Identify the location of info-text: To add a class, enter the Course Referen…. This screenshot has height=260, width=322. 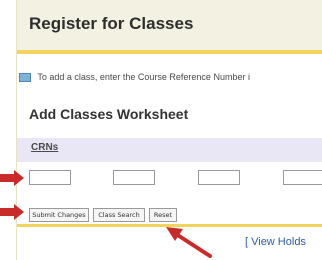
(143, 77).